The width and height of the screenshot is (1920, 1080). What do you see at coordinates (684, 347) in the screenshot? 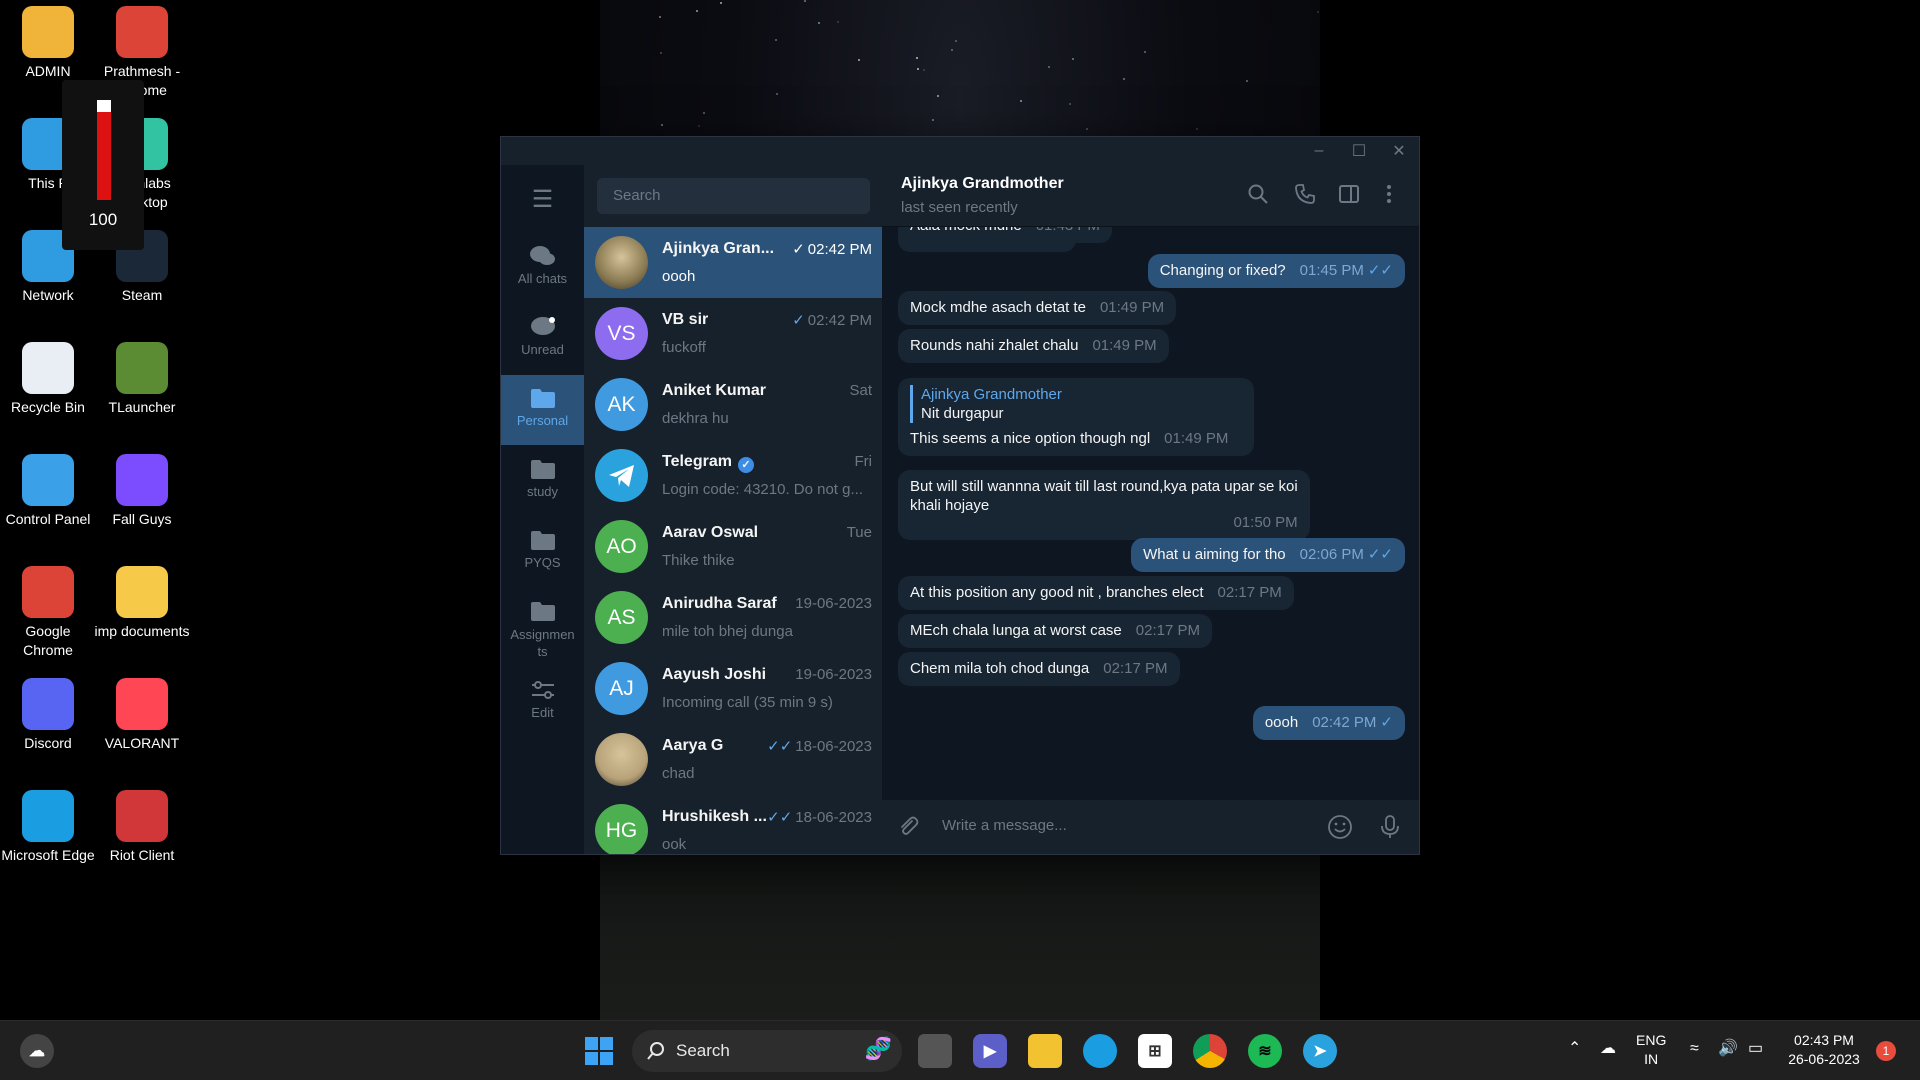
I see `chat-preview: fuckoff` at bounding box center [684, 347].